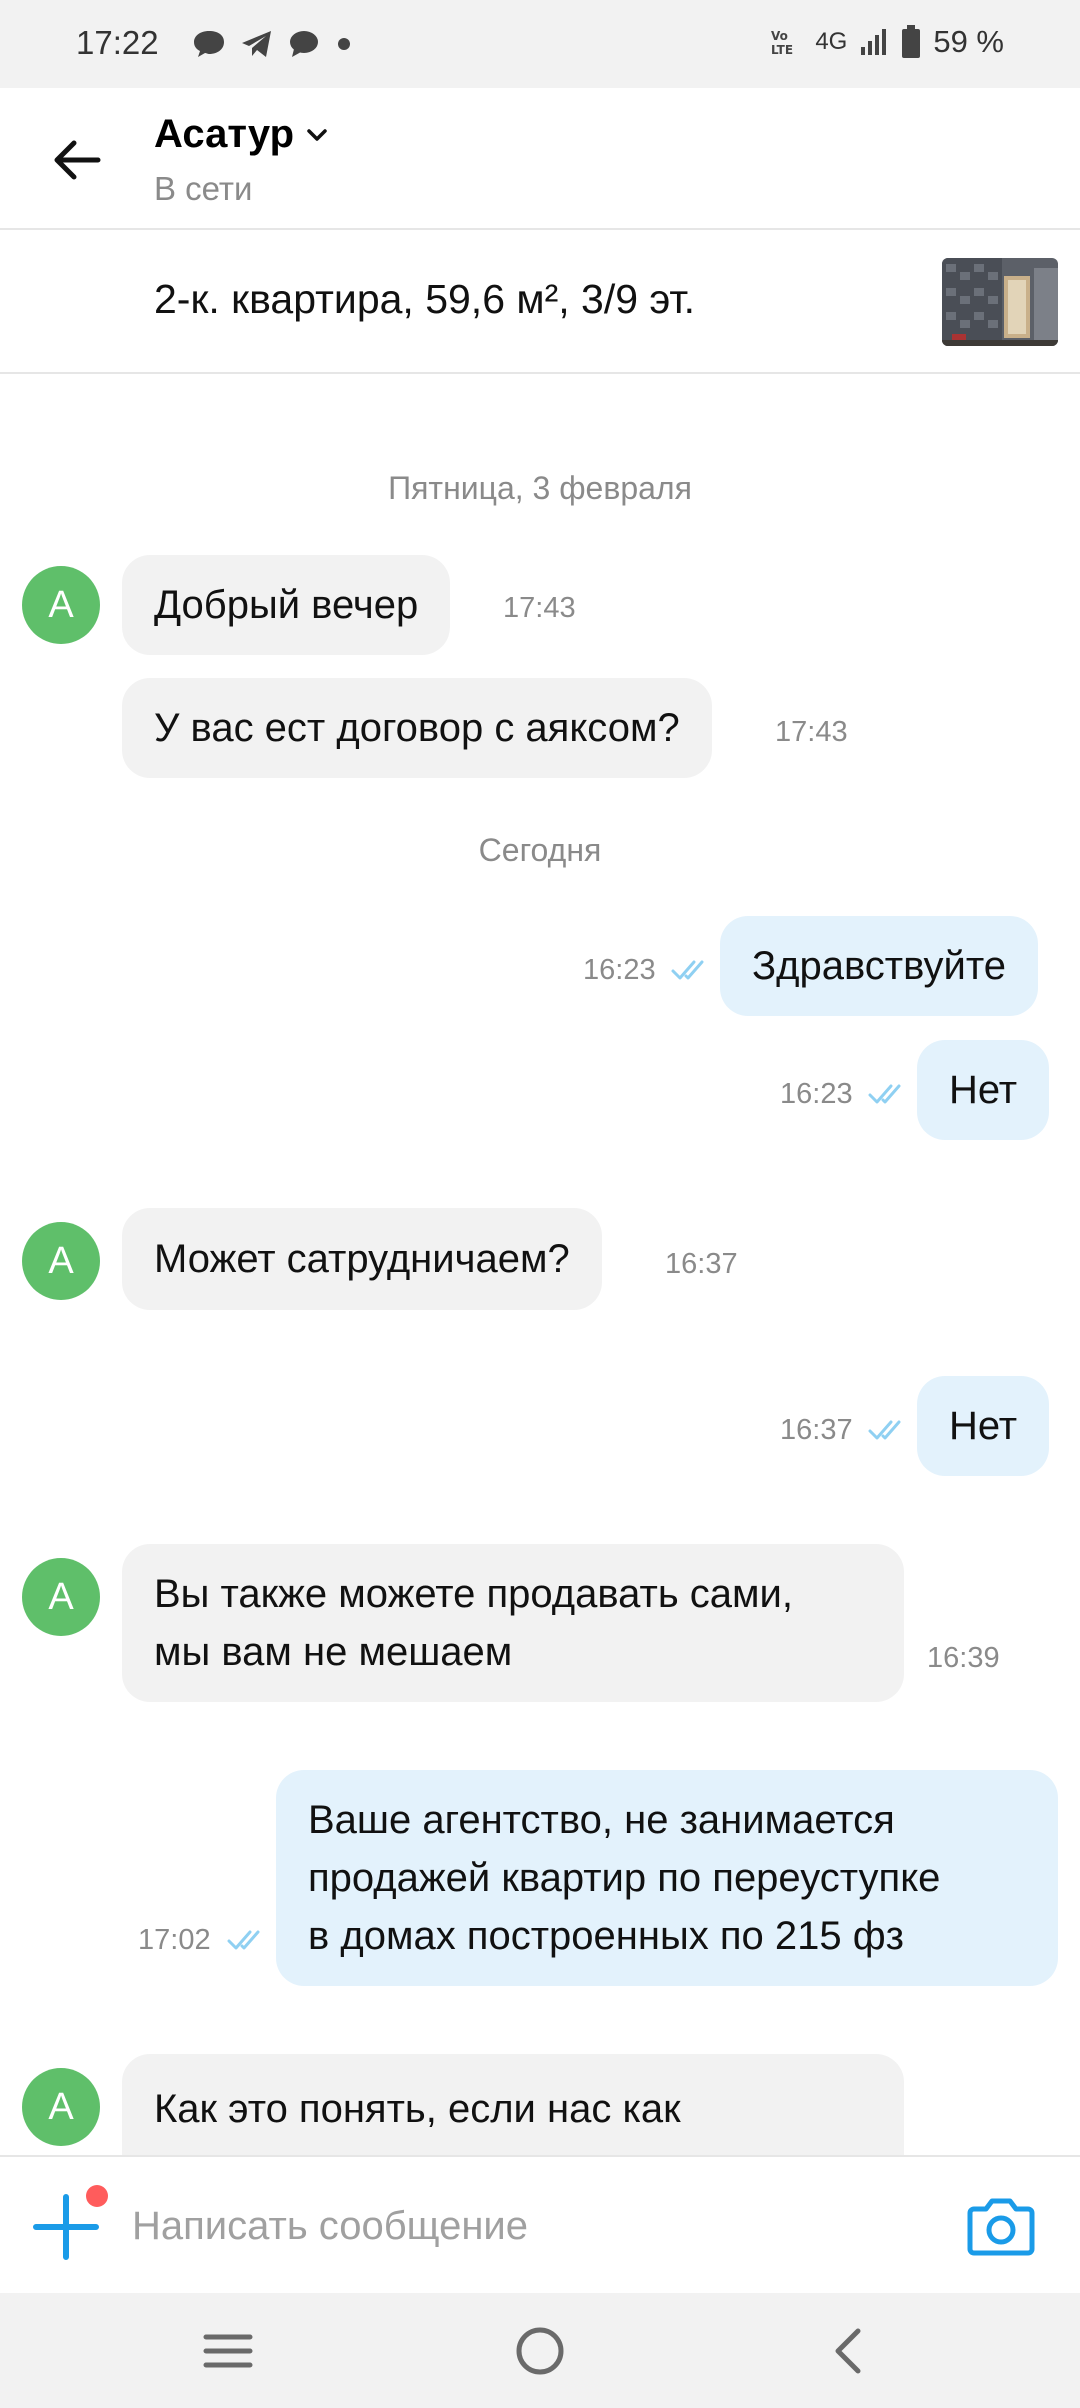  What do you see at coordinates (540, 44) in the screenshot?
I see `status-bar: 17:22 Vo LTE 4G 59 %` at bounding box center [540, 44].